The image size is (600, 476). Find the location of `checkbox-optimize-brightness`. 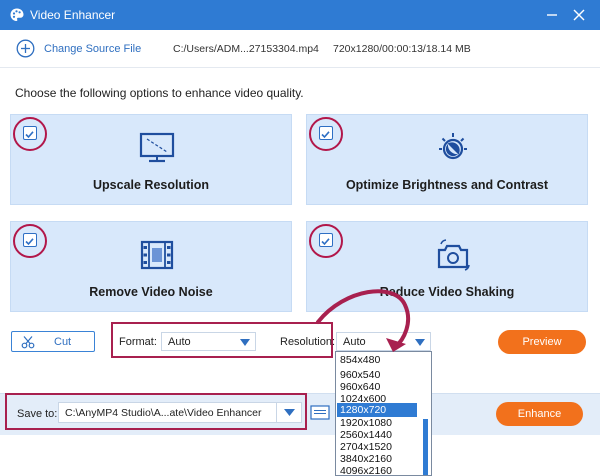

checkbox-optimize-brightness is located at coordinates (326, 133).